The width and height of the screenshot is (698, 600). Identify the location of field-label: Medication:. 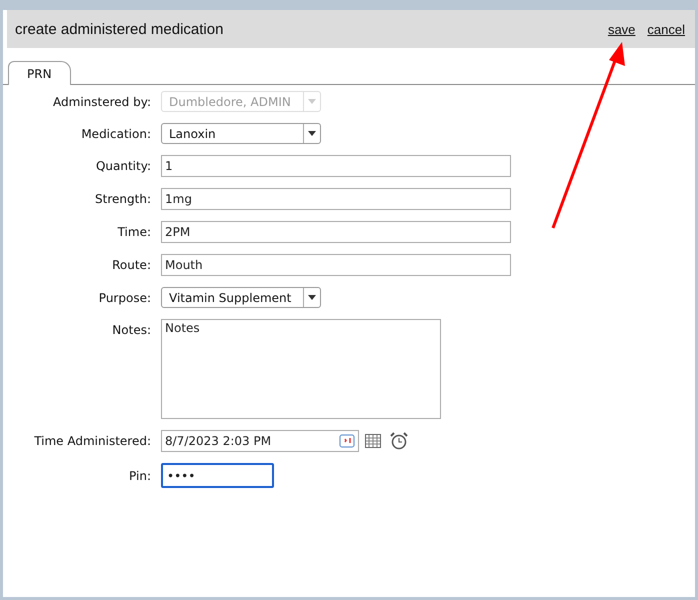
(116, 133).